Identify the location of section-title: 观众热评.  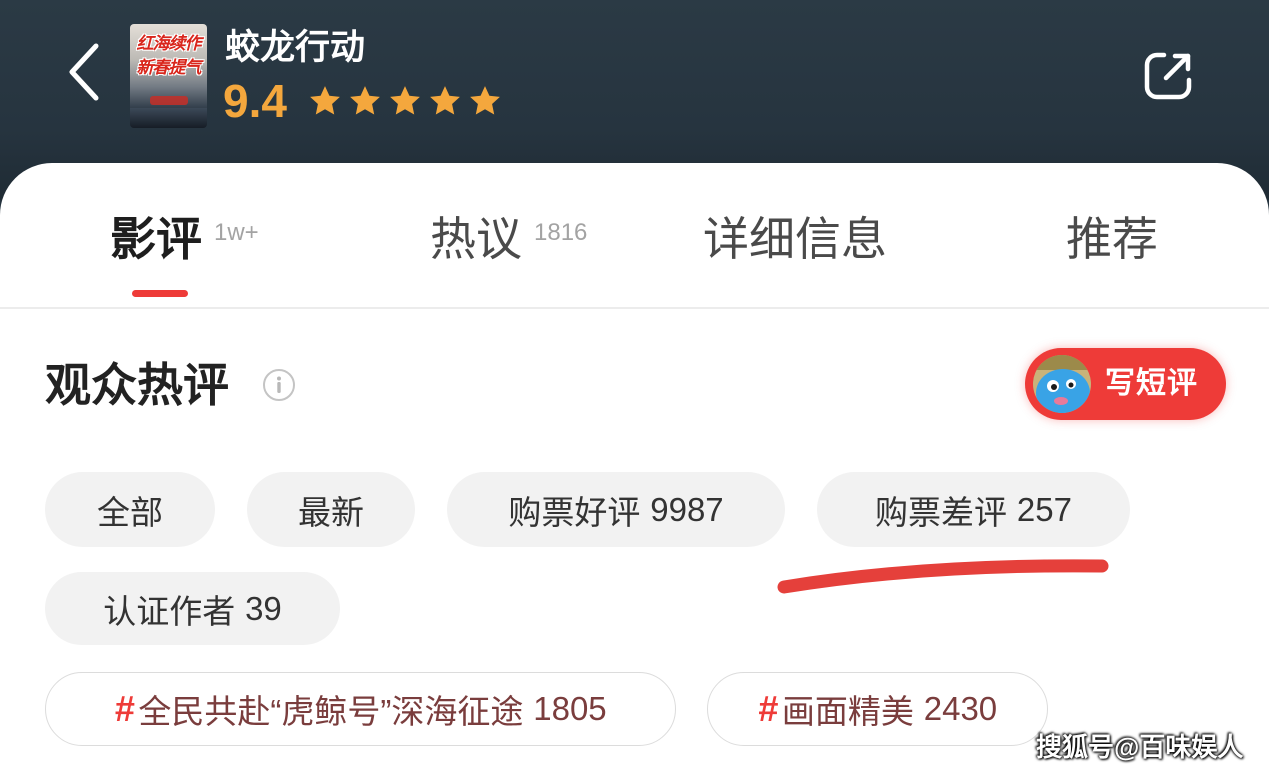
(137, 385).